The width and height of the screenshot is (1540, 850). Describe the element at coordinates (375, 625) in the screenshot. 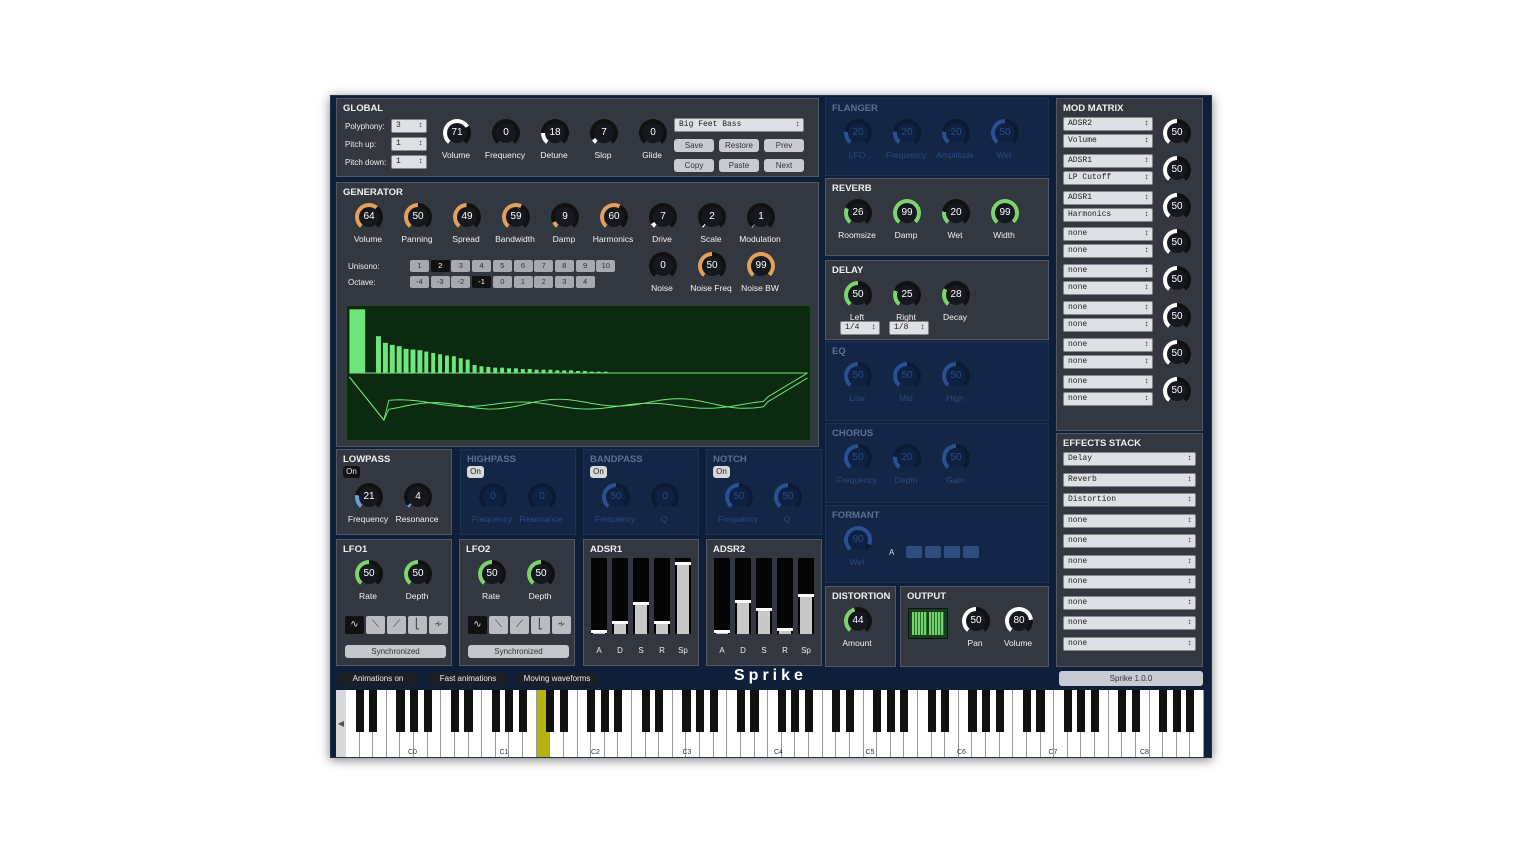

I see `lfo1-wave-saw-down-button: ⟍` at that location.